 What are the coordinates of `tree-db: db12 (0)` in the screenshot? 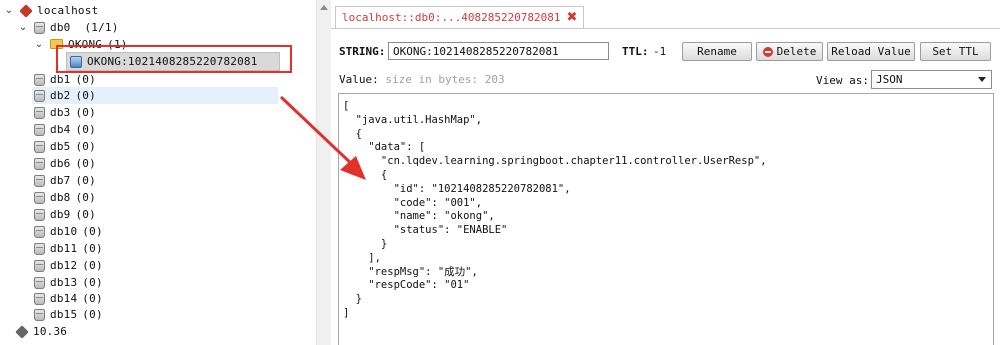 It's located at (68, 265).